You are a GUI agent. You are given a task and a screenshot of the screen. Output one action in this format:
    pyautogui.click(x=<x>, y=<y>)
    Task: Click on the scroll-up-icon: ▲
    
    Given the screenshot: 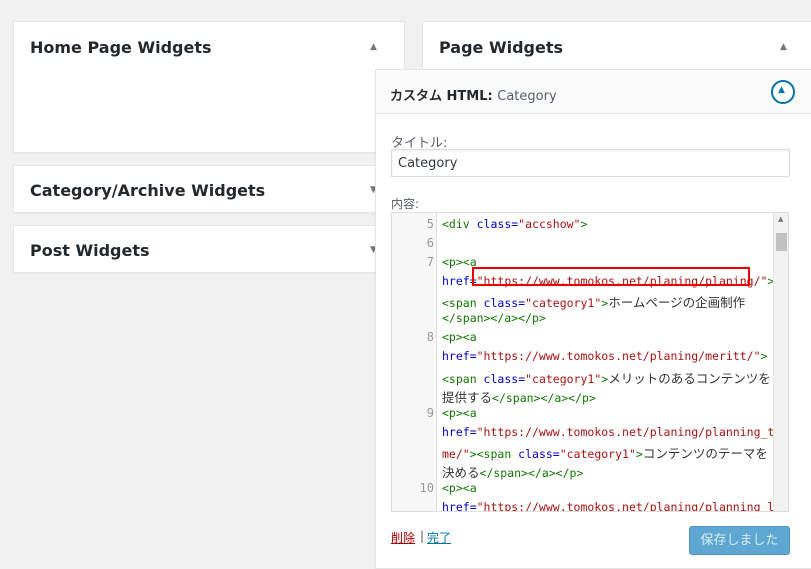 What is the action you would take?
    pyautogui.click(x=780, y=219)
    